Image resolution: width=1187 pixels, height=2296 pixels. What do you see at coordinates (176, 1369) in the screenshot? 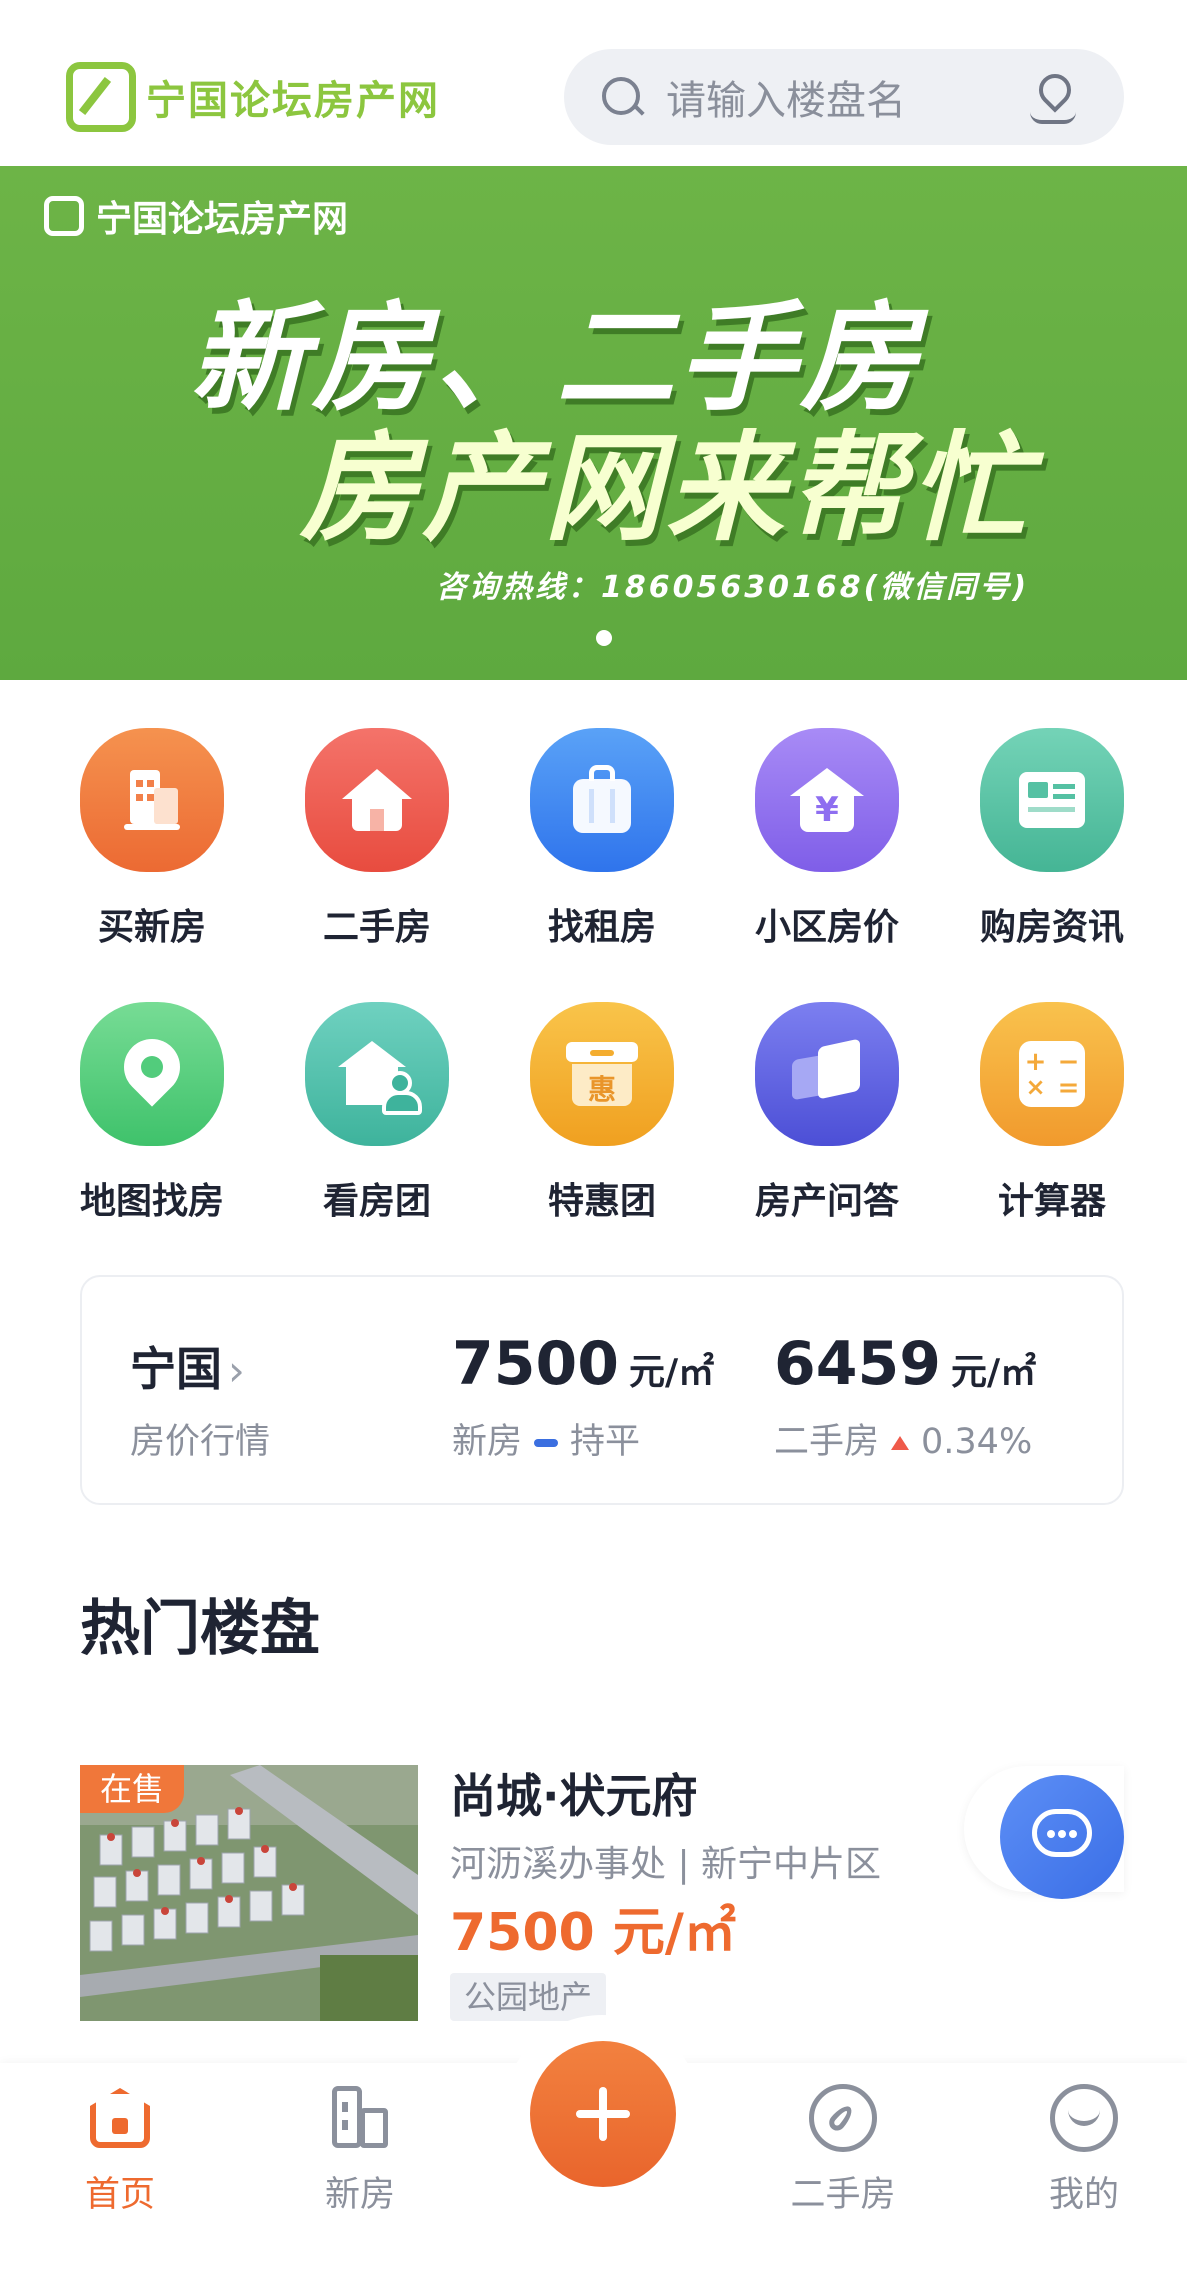
I see `city-name: 宁国` at bounding box center [176, 1369].